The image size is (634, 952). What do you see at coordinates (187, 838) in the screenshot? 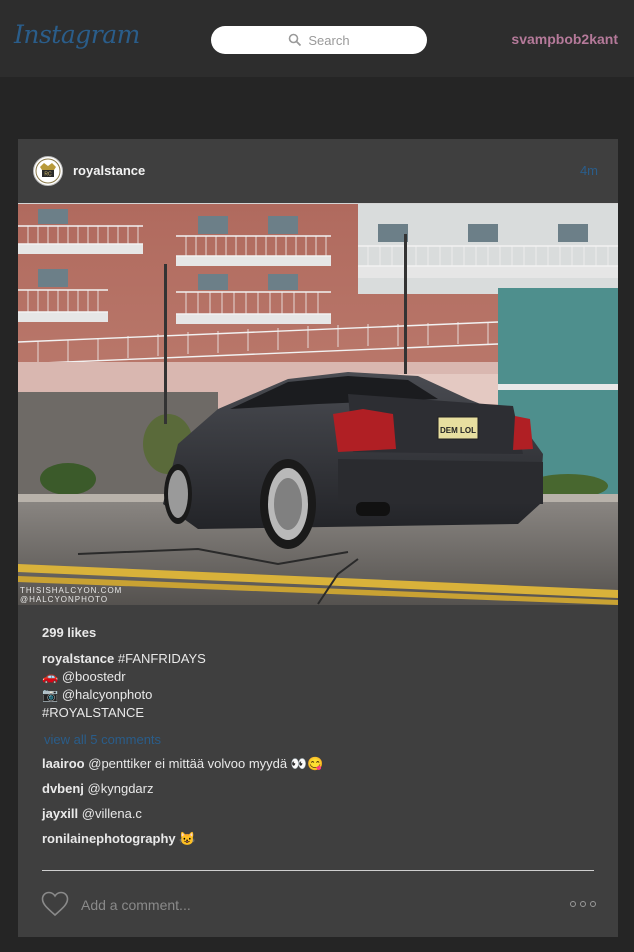
I see `comment-text: 😺` at bounding box center [187, 838].